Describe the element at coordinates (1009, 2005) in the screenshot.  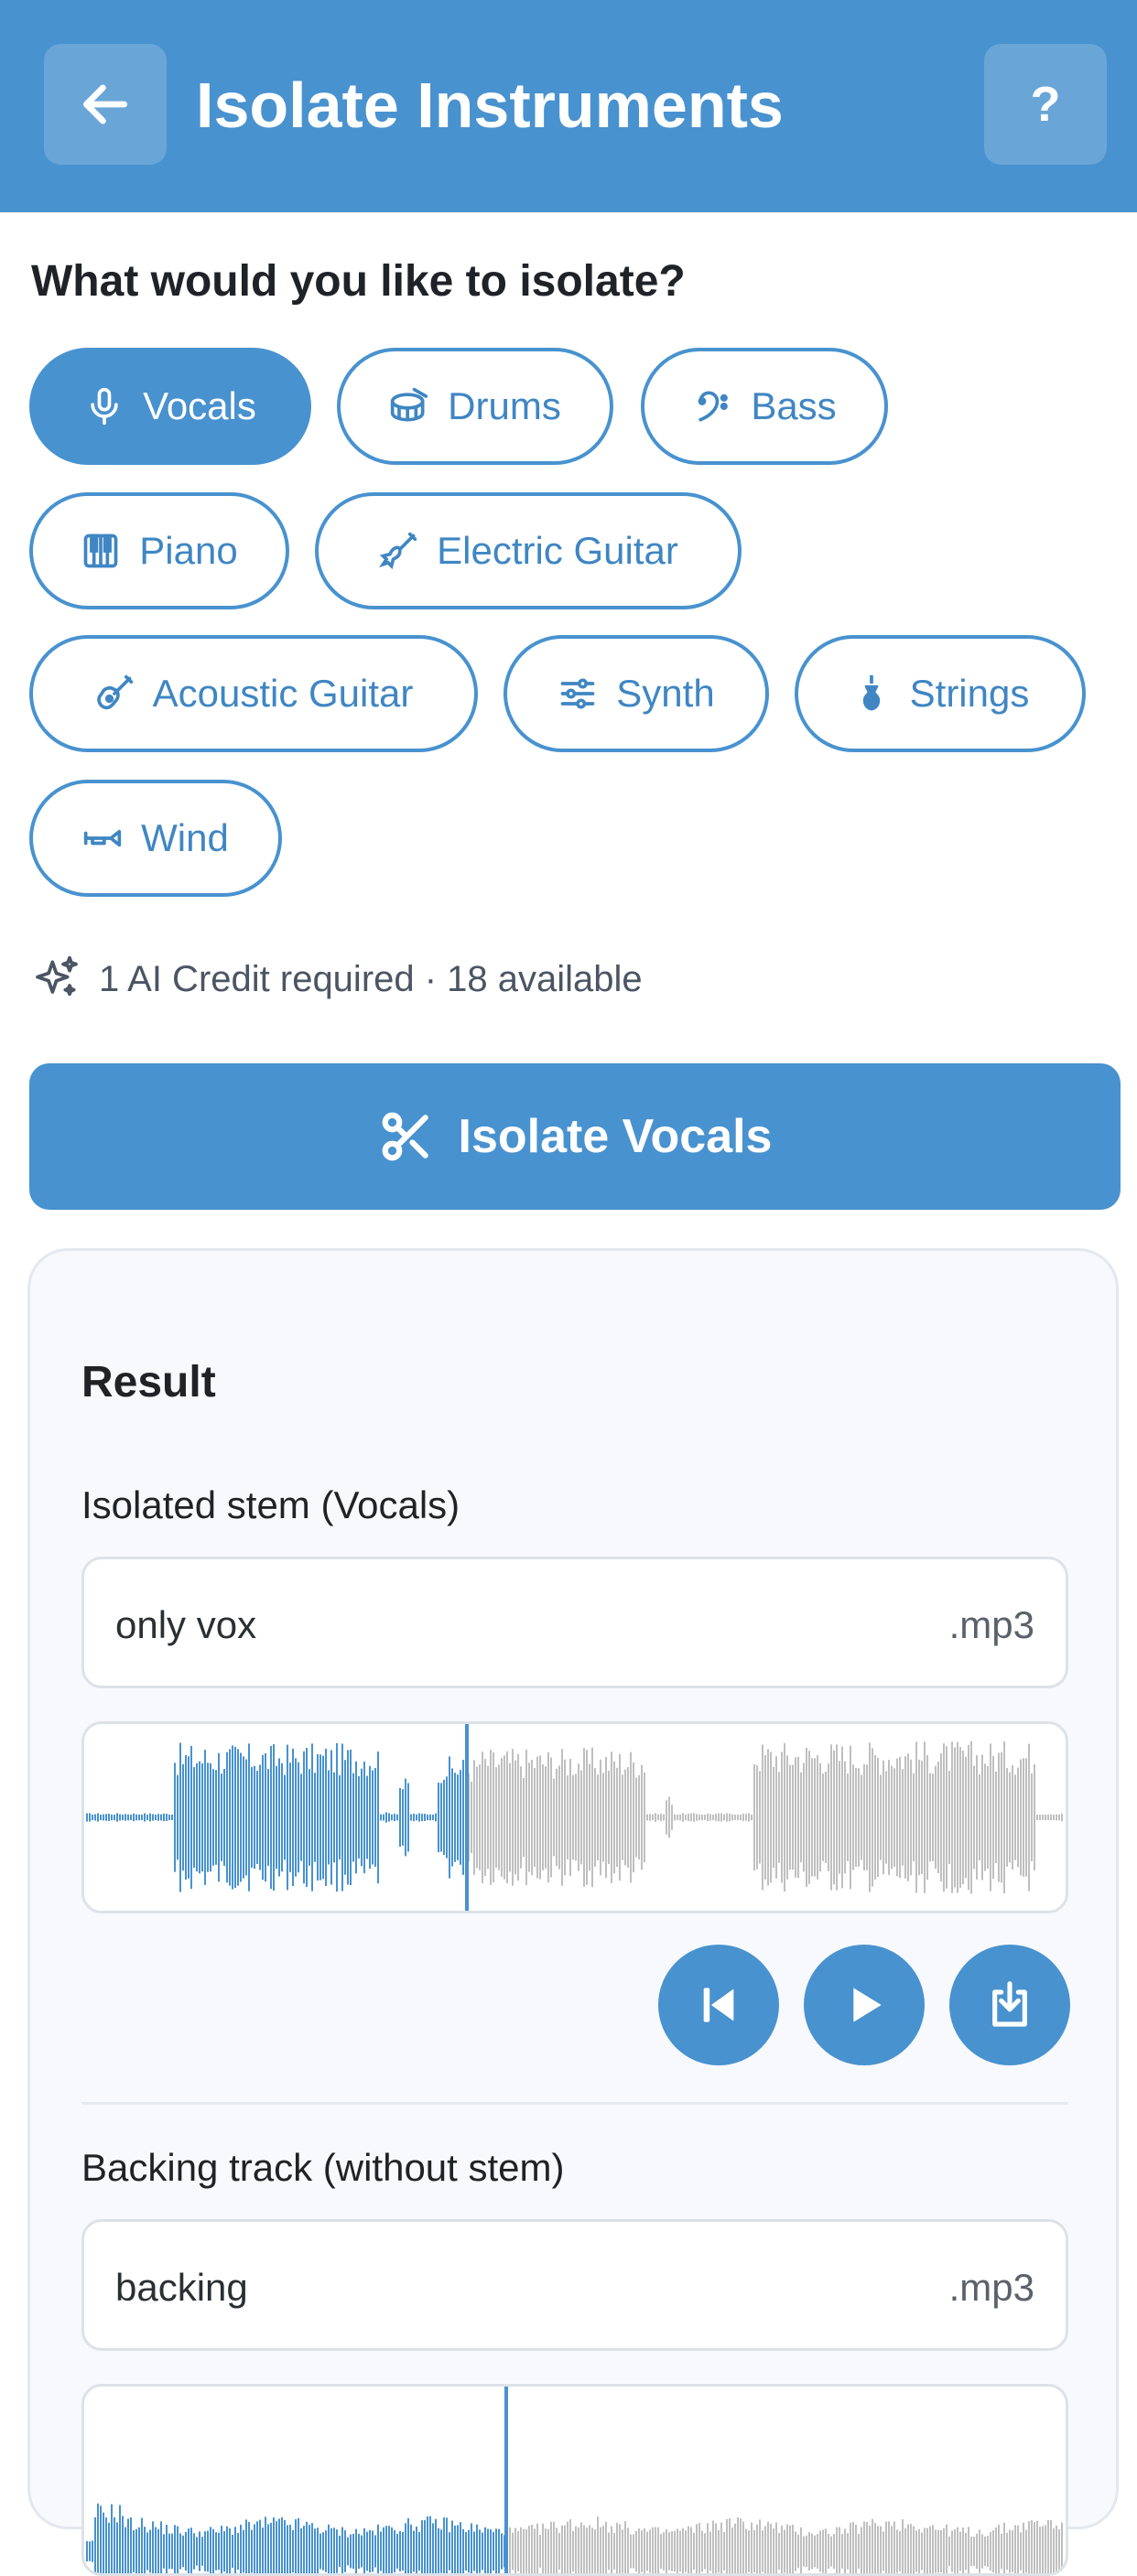
I see `stem-download-button` at that location.